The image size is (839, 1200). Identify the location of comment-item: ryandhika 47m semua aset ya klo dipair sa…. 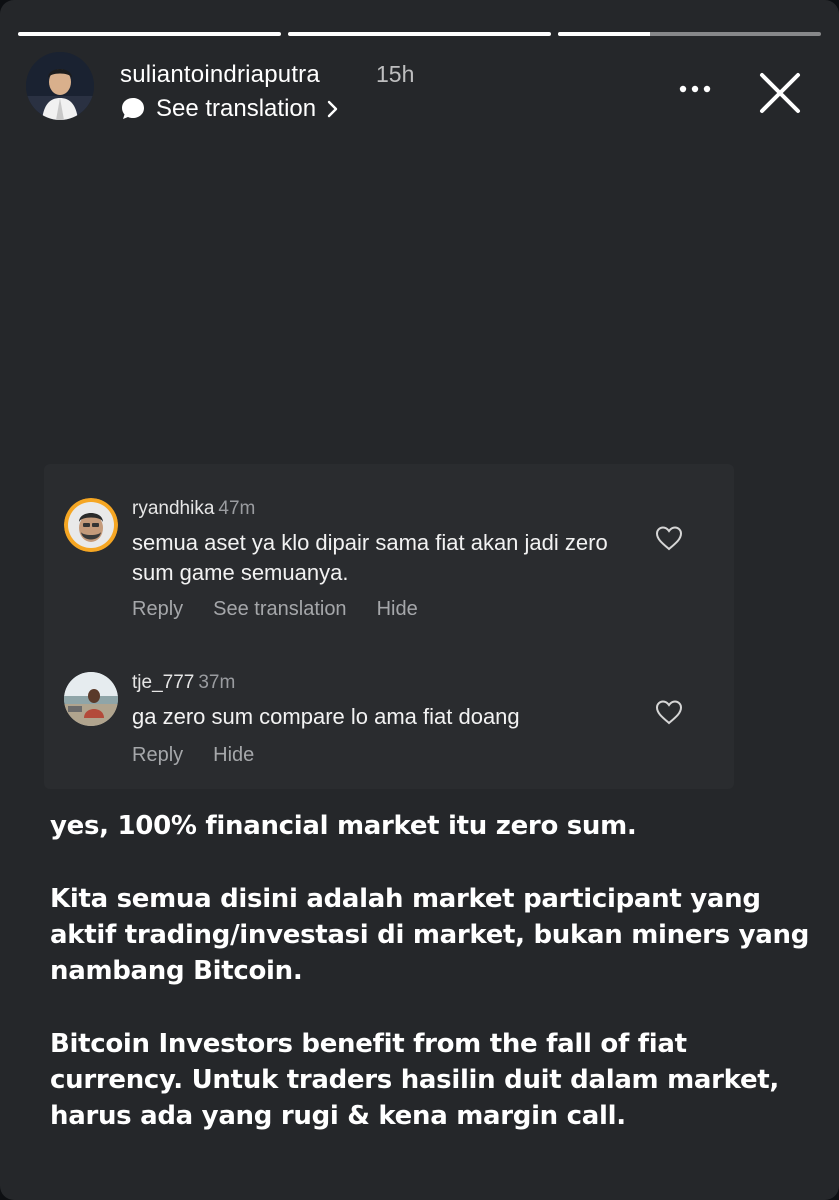
(389, 563).